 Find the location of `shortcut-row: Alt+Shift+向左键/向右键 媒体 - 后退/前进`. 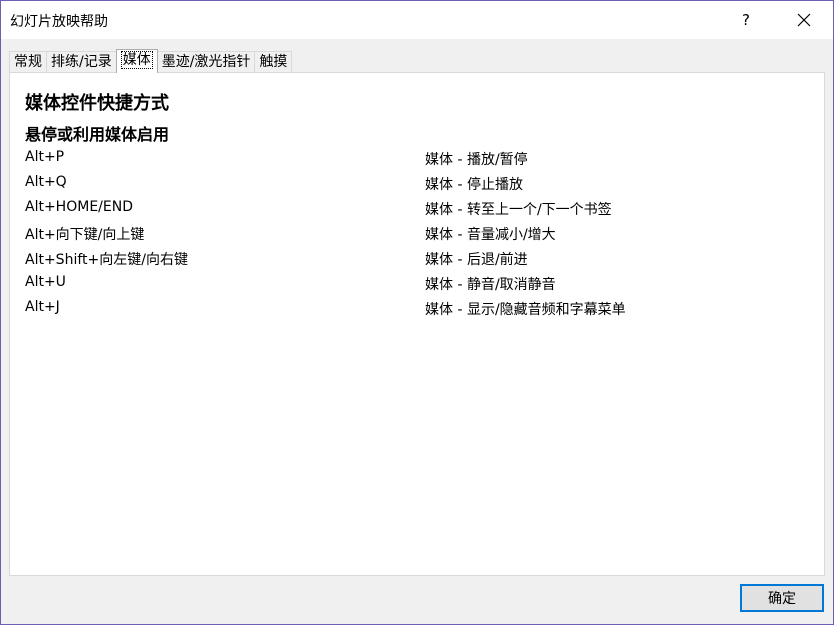

shortcut-row: Alt+Shift+向左键/向右键 媒体 - 后退/前进 is located at coordinates (420, 261).